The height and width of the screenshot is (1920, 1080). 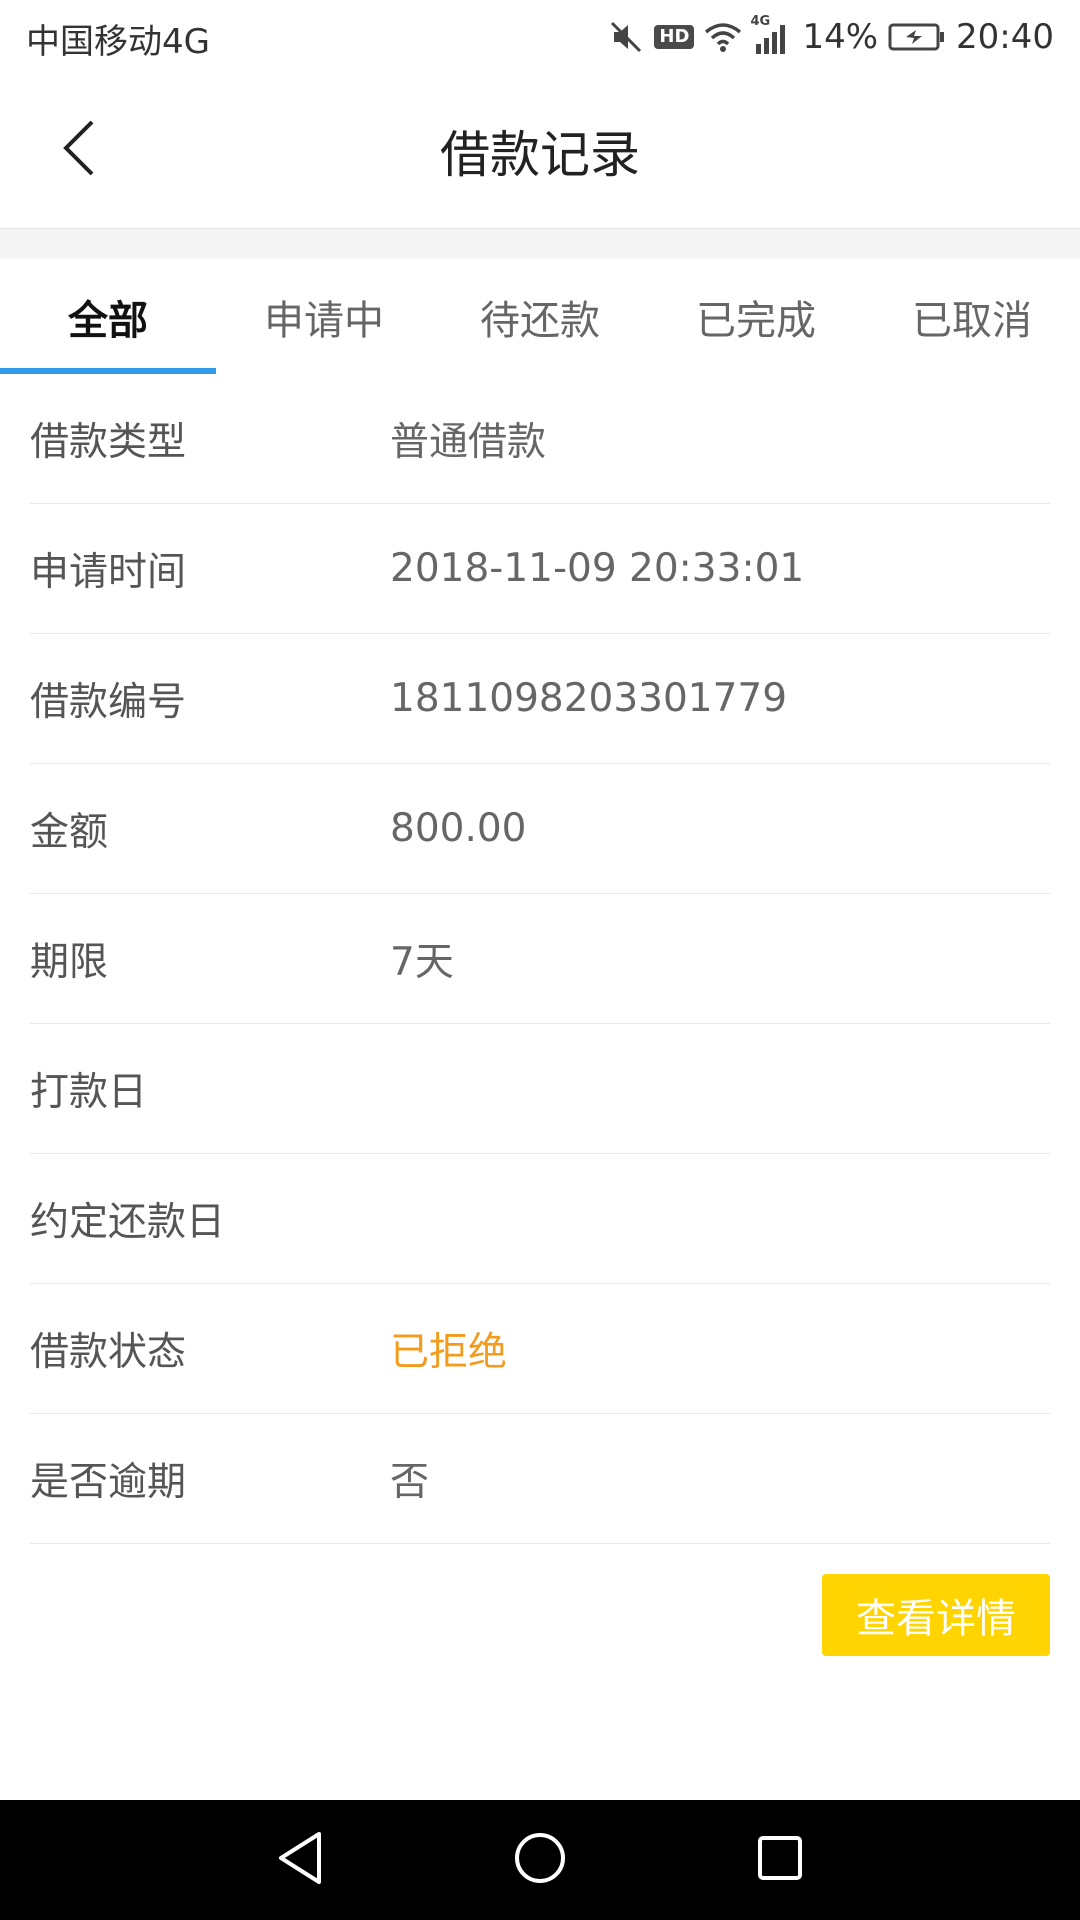 What do you see at coordinates (108, 1482) in the screenshot?
I see `row-label: 是否逾期` at bounding box center [108, 1482].